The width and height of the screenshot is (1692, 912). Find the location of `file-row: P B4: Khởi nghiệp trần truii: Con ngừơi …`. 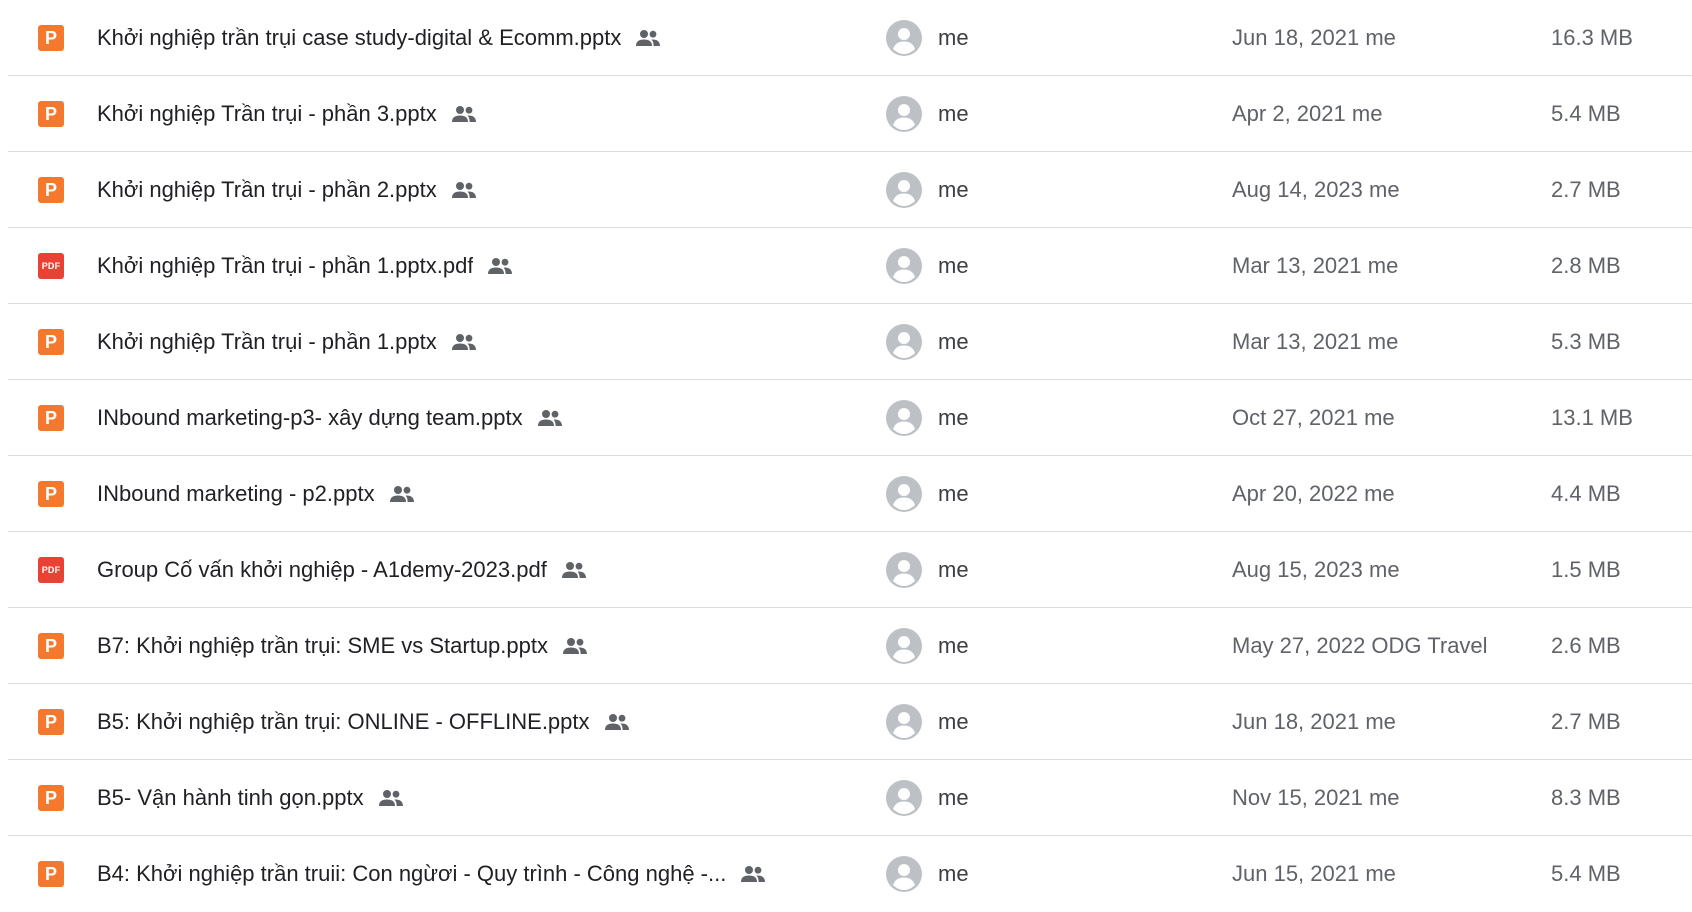

file-row: P B4: Khởi nghiệp trần truii: Con ngừơi … is located at coordinates (850, 874).